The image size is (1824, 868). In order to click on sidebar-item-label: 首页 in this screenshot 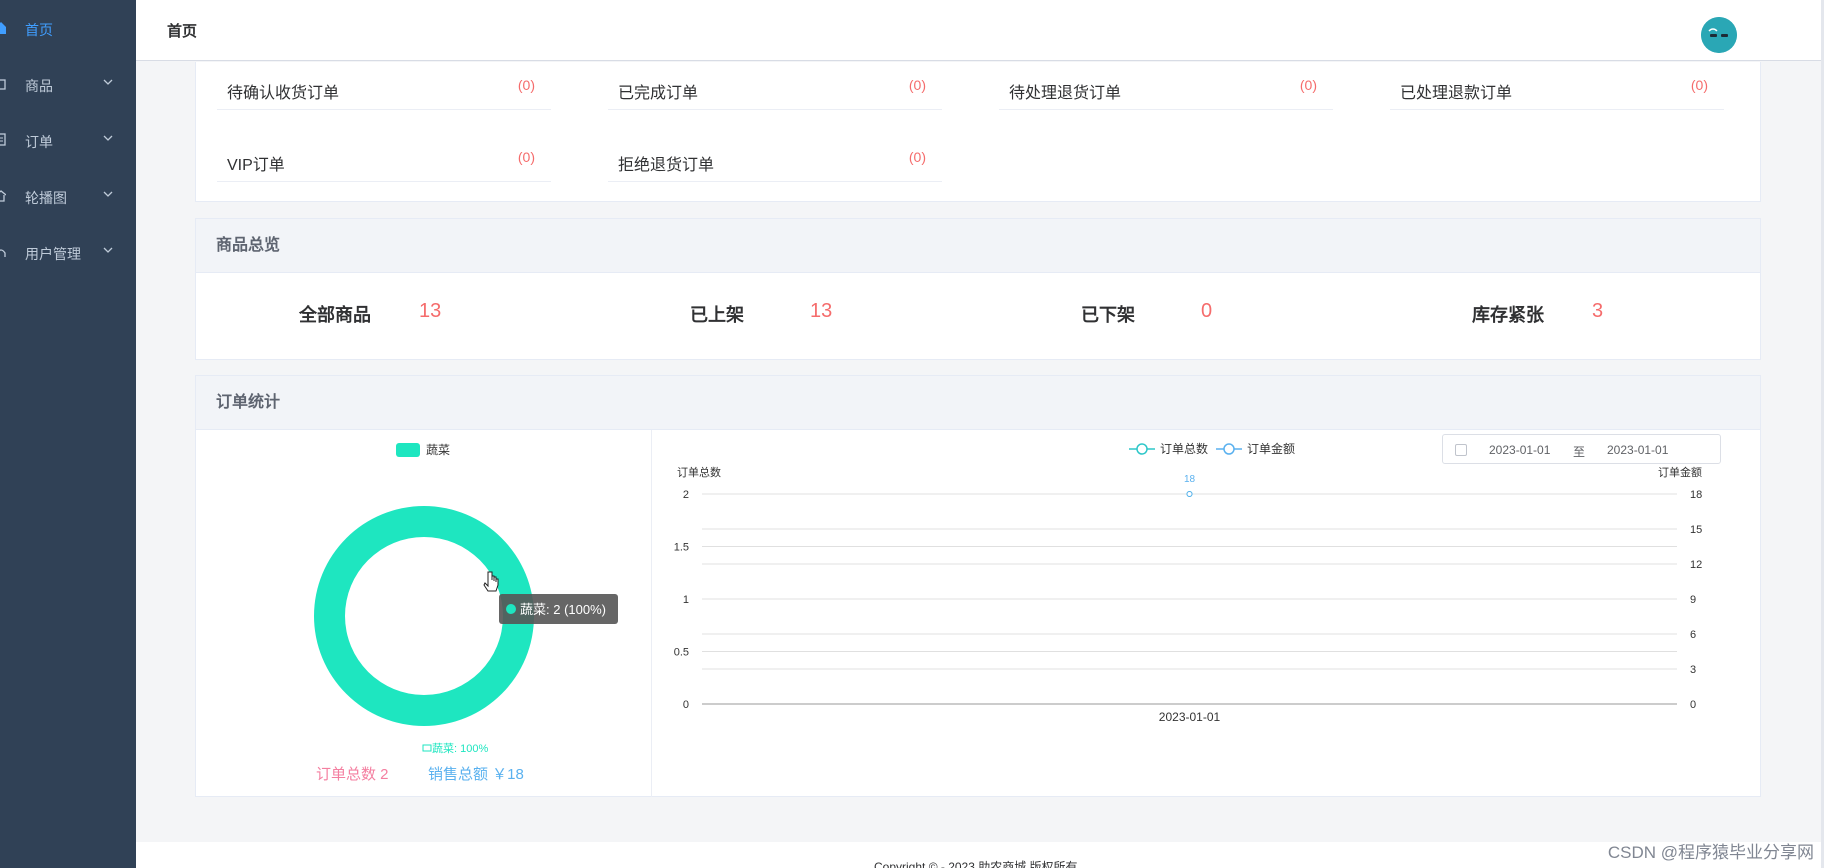, I will do `click(39, 30)`.